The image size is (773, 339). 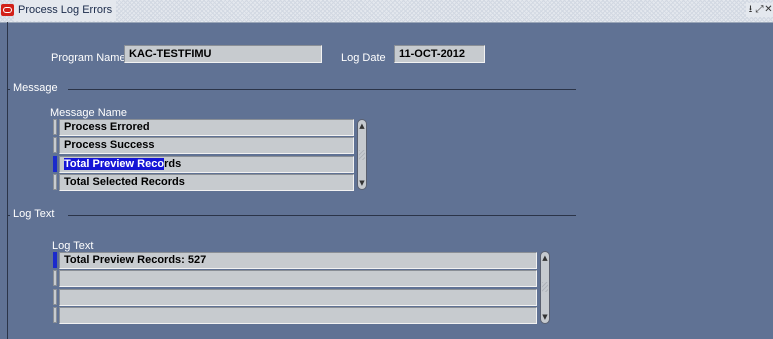 I want to click on log-section-line-right, so click(x=322, y=215).